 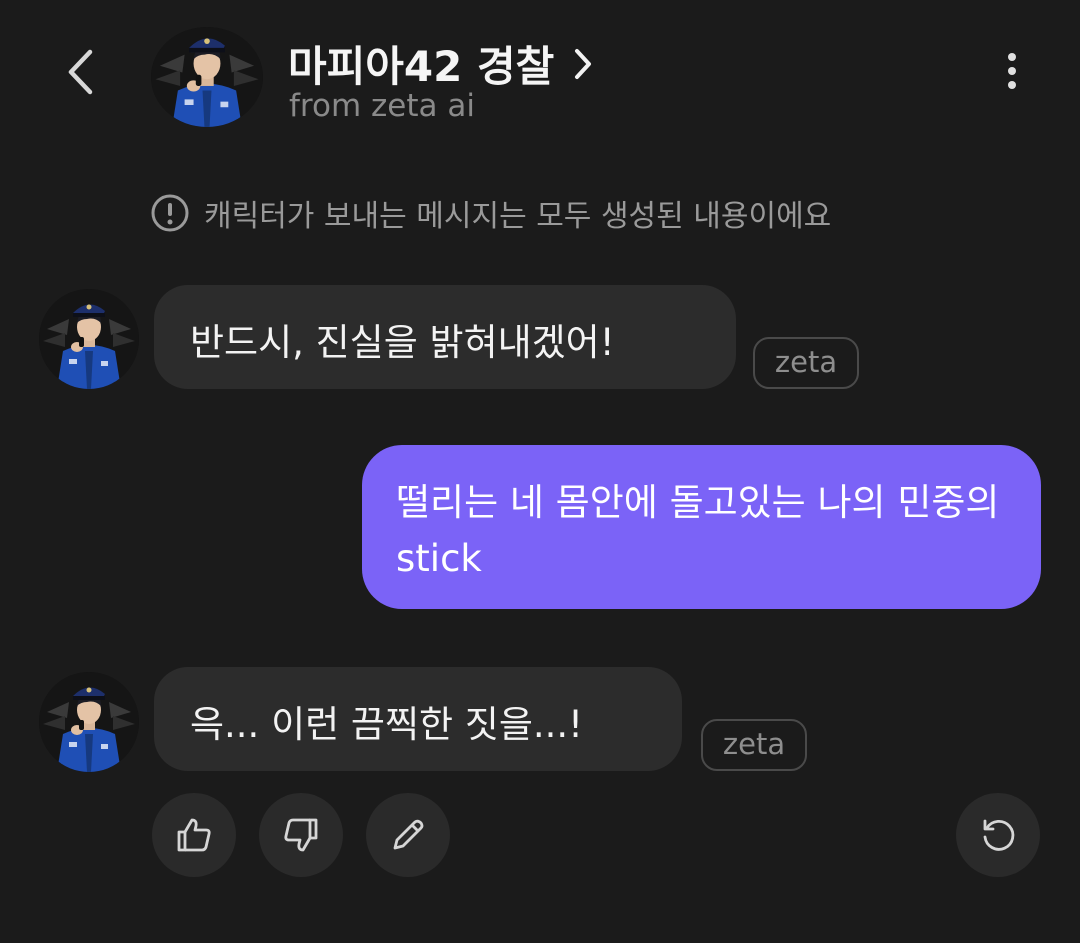 I want to click on thumbs-up-icon, so click(x=194, y=835).